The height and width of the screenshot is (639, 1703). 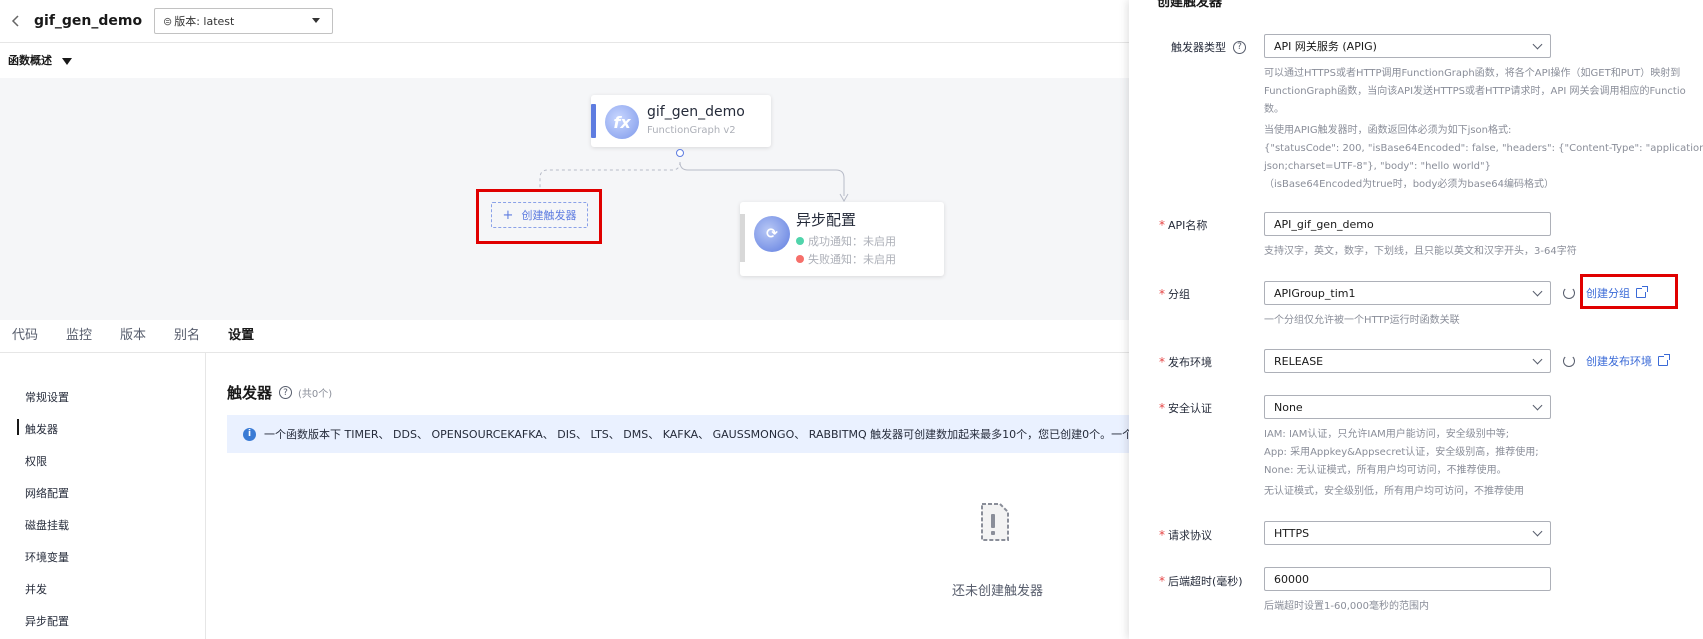 What do you see at coordinates (549, 215) in the screenshot?
I see `create-trigger-label: 创建触发器` at bounding box center [549, 215].